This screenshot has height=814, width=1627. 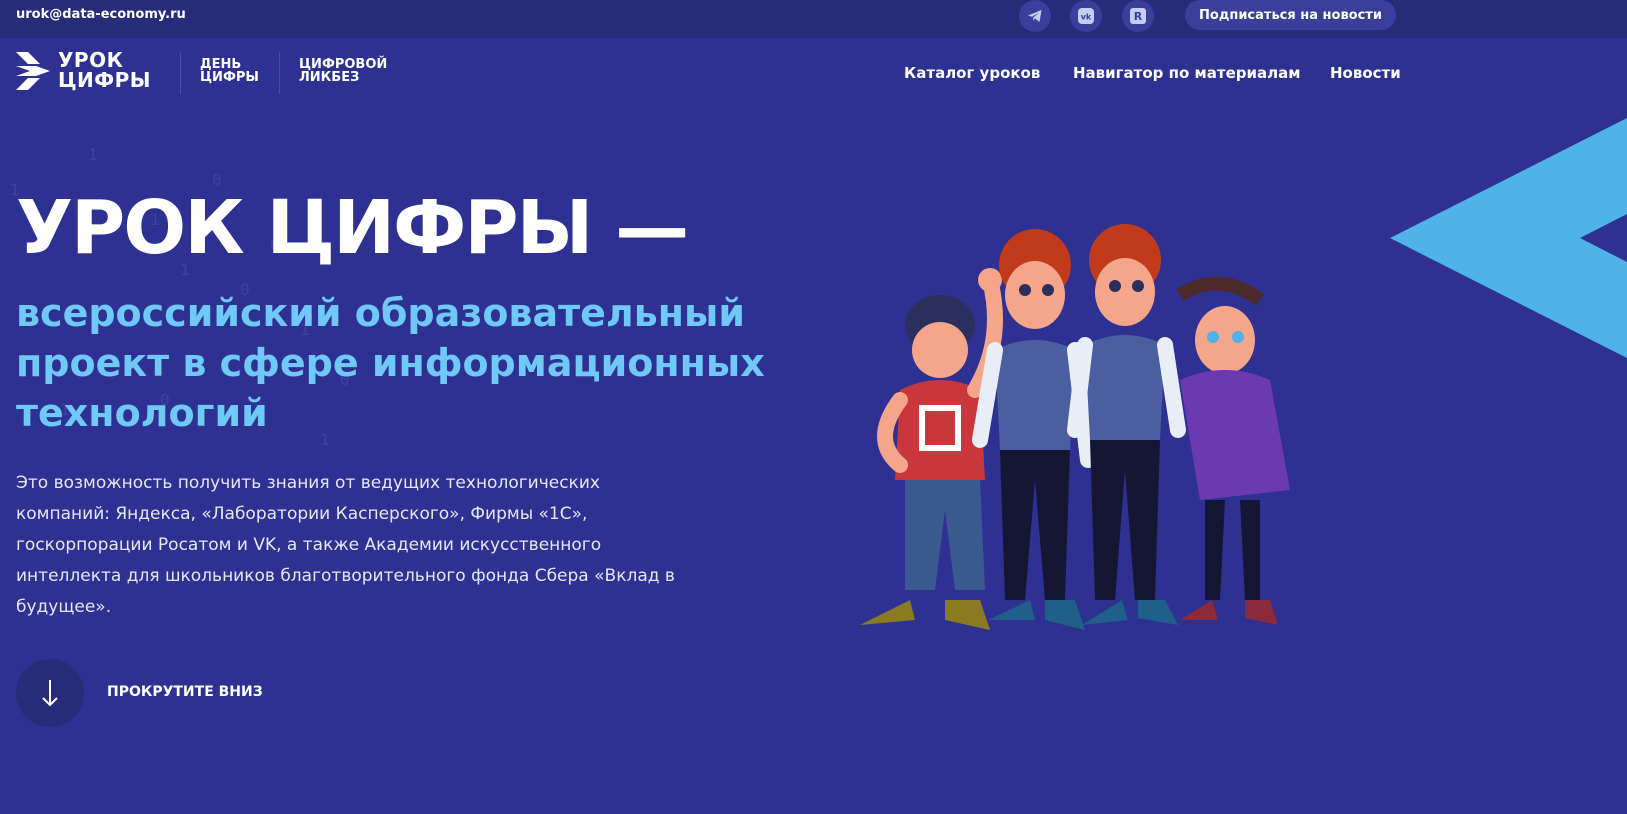 I want to click on rutube-icon: R, so click(x=1138, y=16).